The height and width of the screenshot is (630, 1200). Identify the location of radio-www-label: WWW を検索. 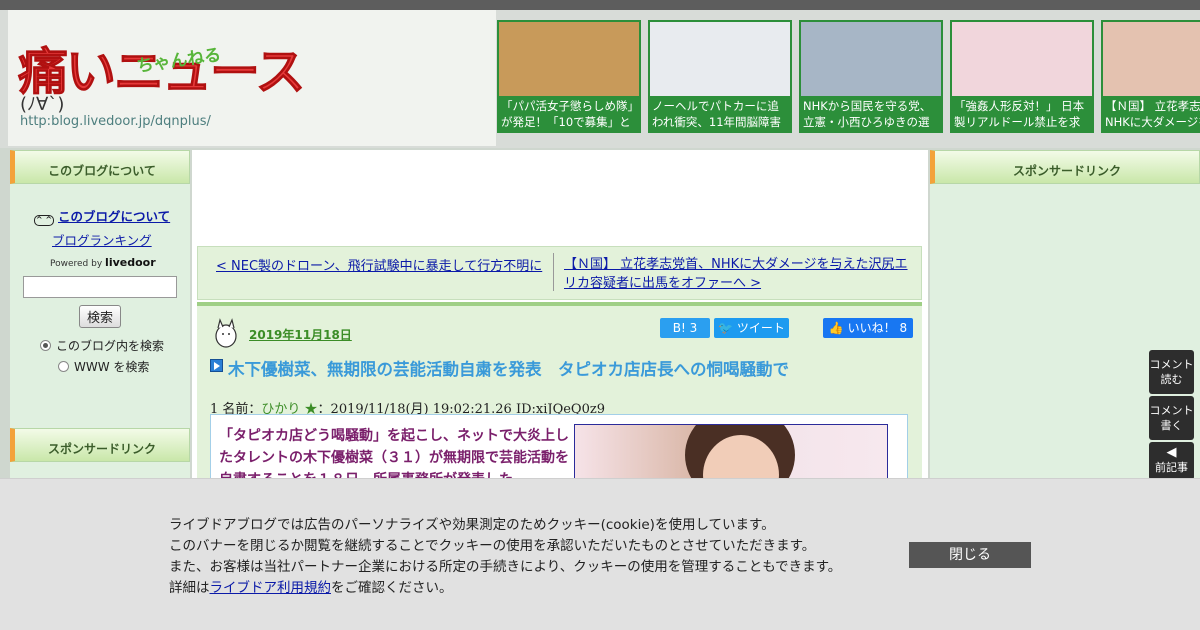
(112, 367).